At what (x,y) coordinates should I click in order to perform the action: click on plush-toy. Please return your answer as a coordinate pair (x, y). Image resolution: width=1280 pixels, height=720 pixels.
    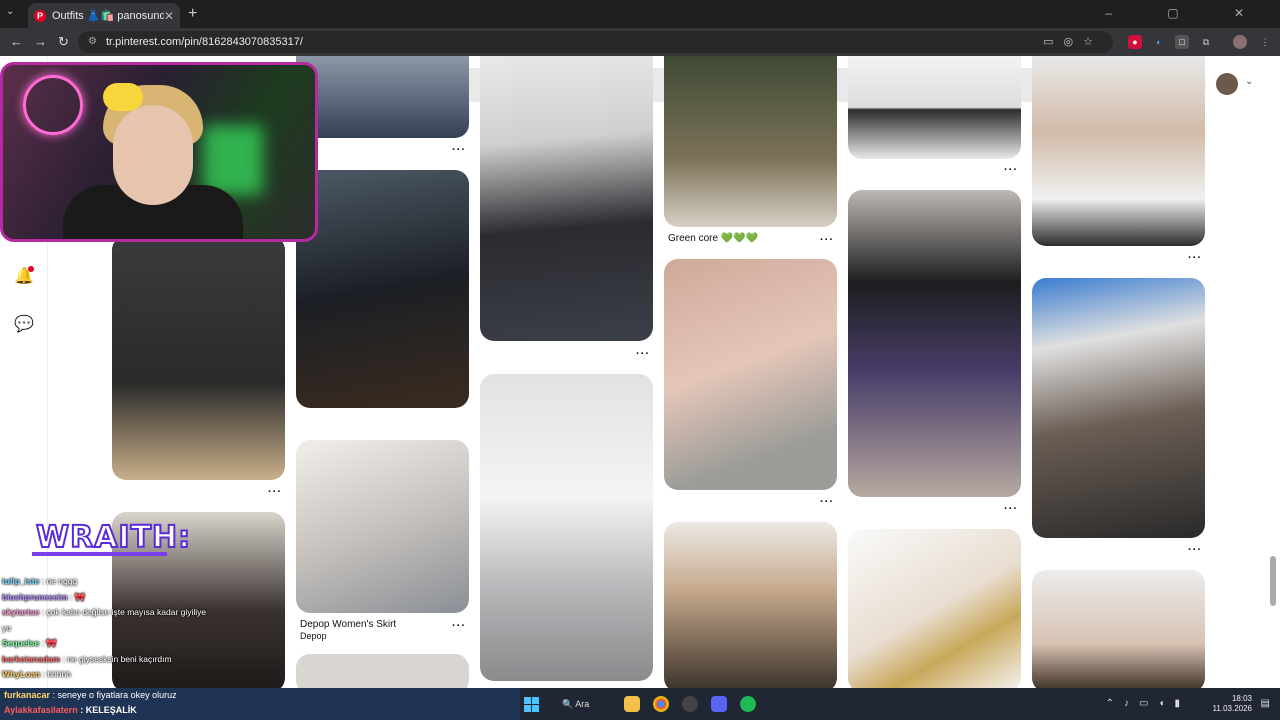
    Looking at the image, I should click on (123, 97).